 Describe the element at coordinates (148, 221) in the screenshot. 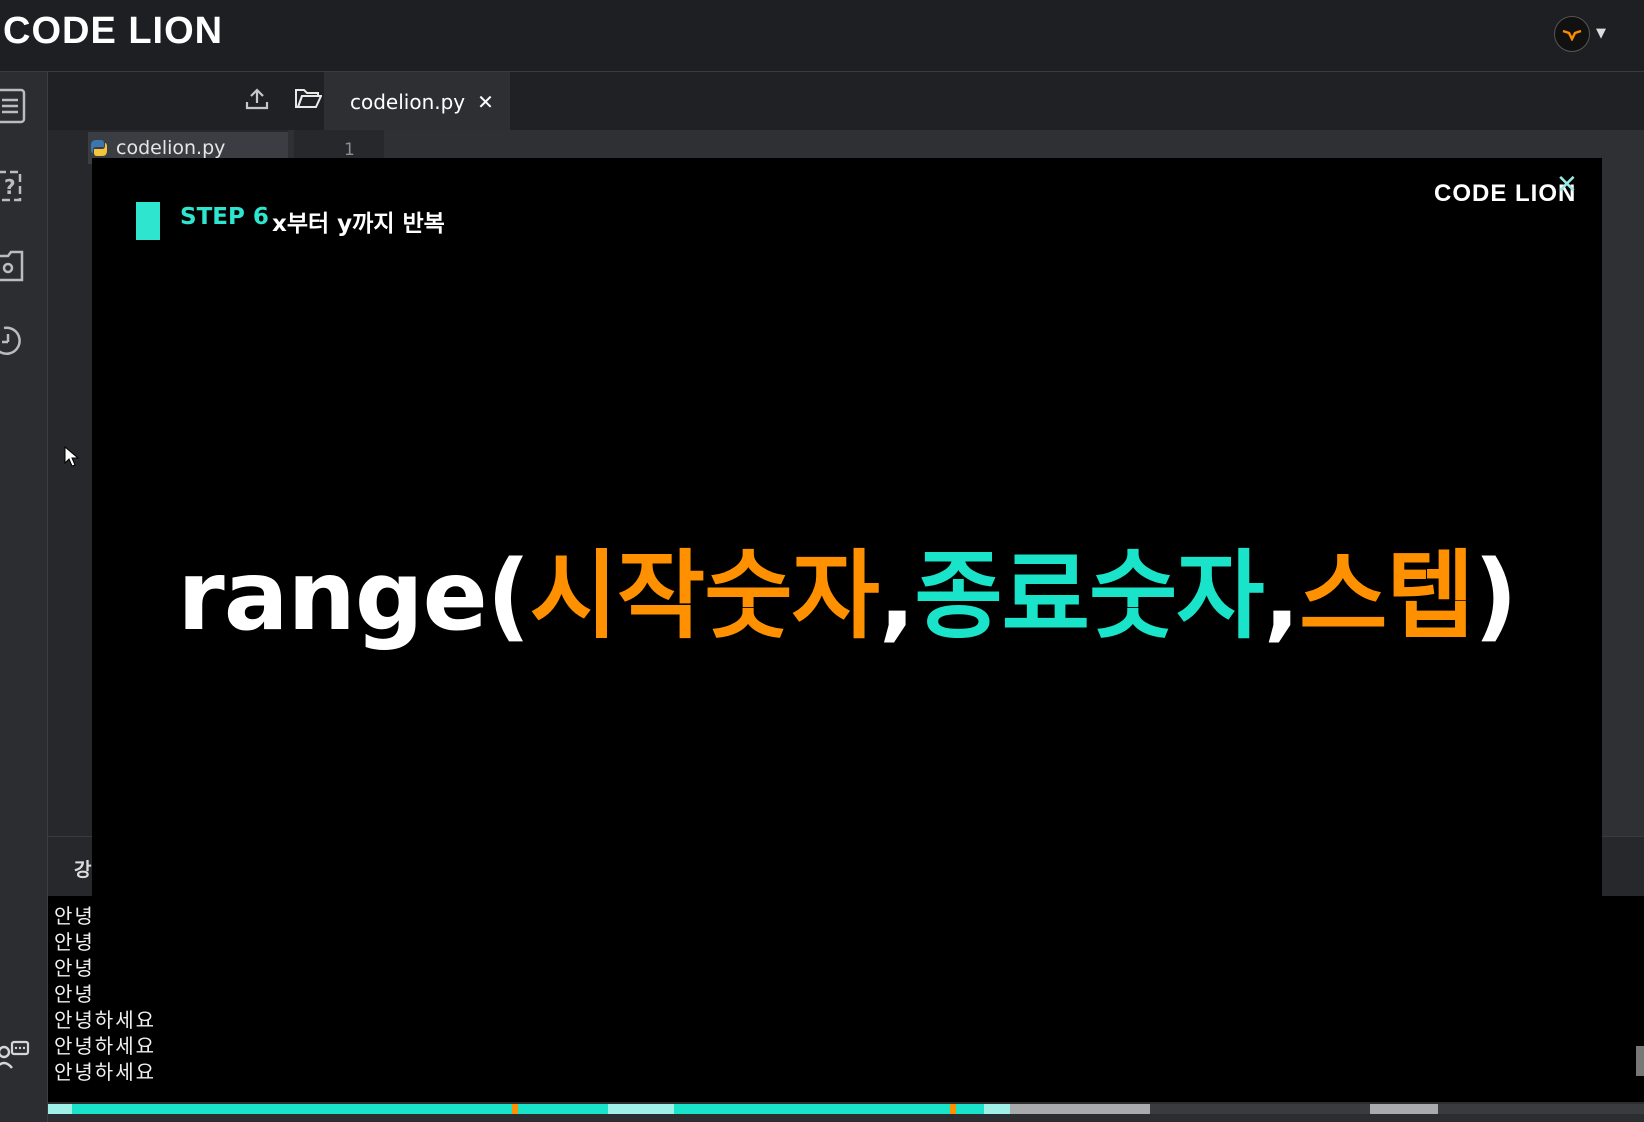

I see `step-marker` at that location.